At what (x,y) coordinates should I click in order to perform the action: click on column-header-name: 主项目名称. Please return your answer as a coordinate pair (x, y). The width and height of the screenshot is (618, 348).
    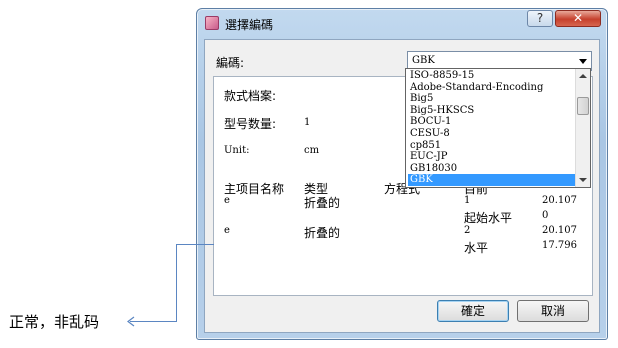
    Looking at the image, I should click on (254, 189).